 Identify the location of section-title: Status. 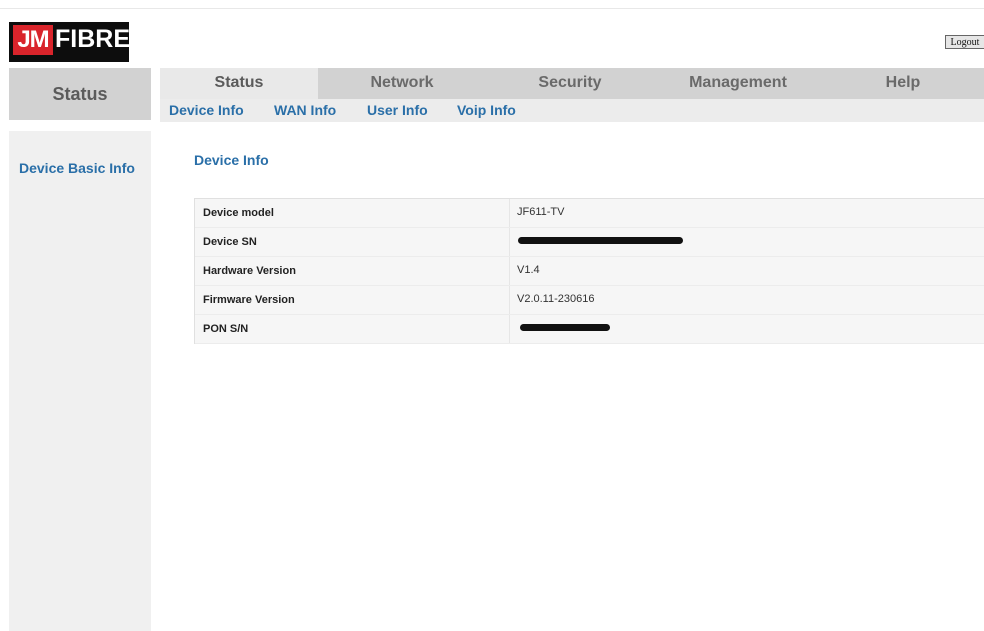
(80, 94).